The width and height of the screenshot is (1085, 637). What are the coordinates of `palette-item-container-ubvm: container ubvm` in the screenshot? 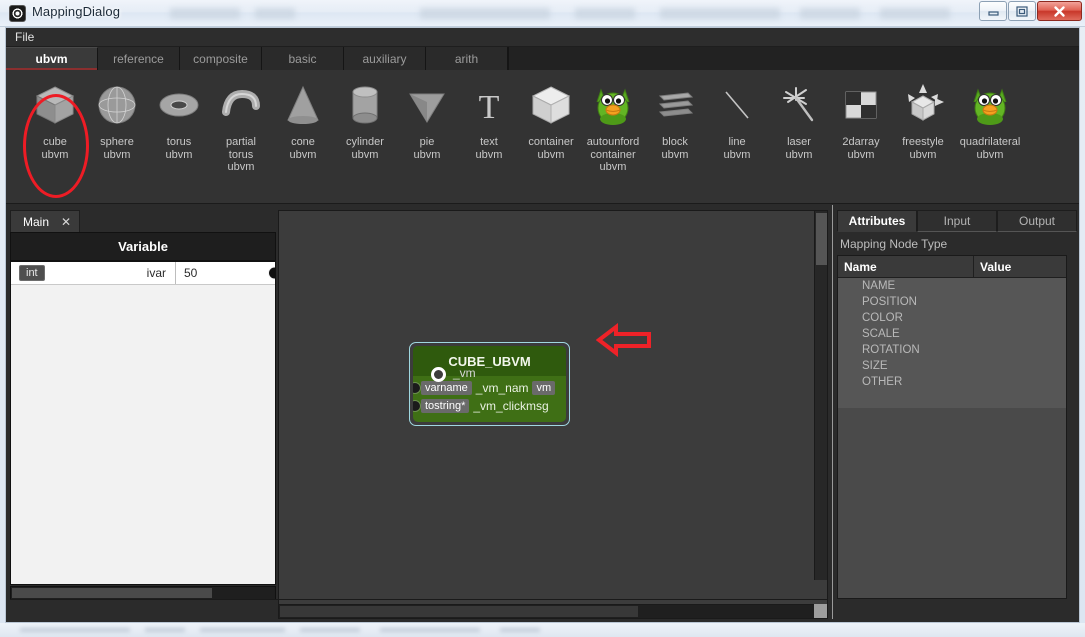 It's located at (551, 118).